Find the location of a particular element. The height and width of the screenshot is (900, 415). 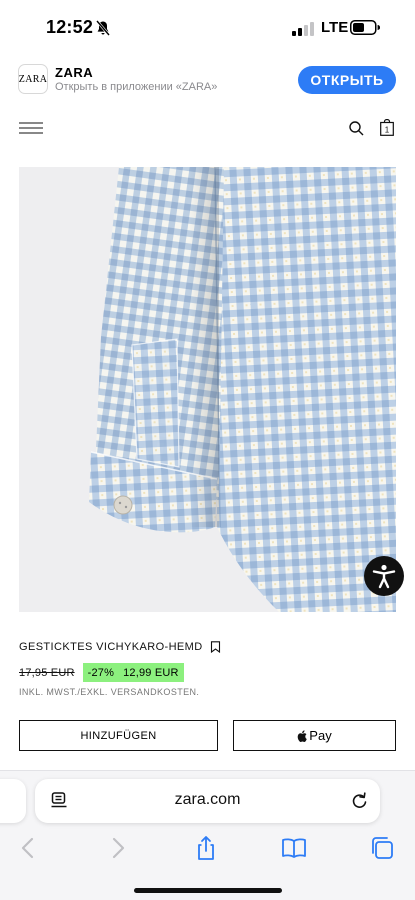

app-name: ZARA is located at coordinates (74, 72).